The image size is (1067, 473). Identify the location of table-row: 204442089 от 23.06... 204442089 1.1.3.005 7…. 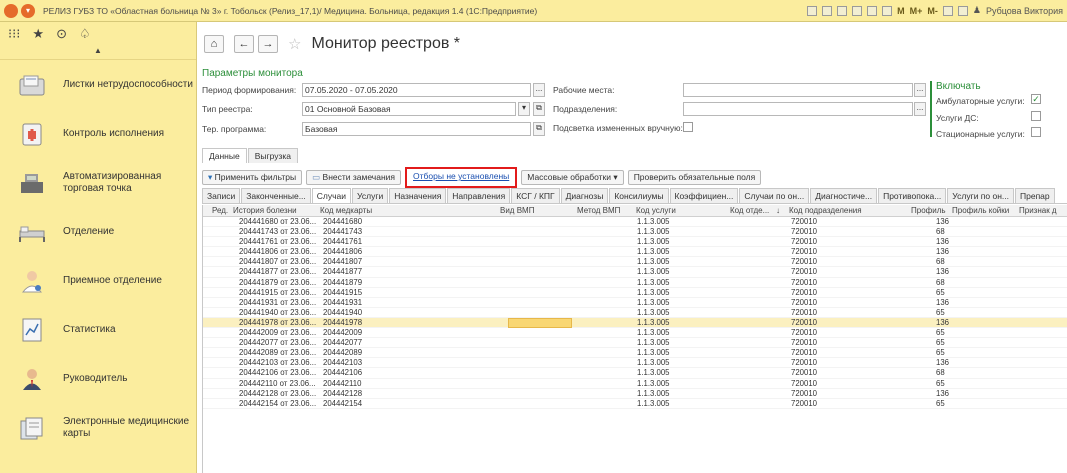
(635, 353).